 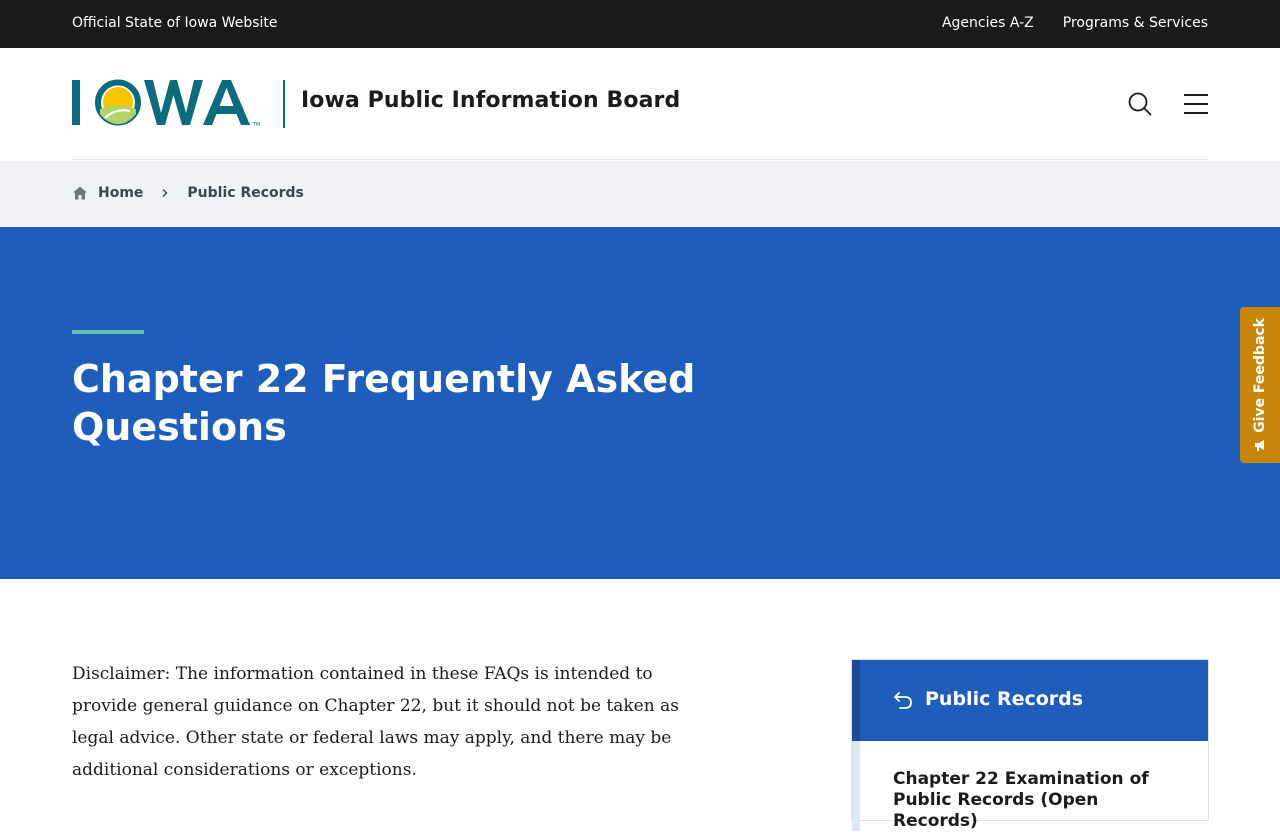 I want to click on breadcrumb-home-link: Home, so click(x=120, y=193).